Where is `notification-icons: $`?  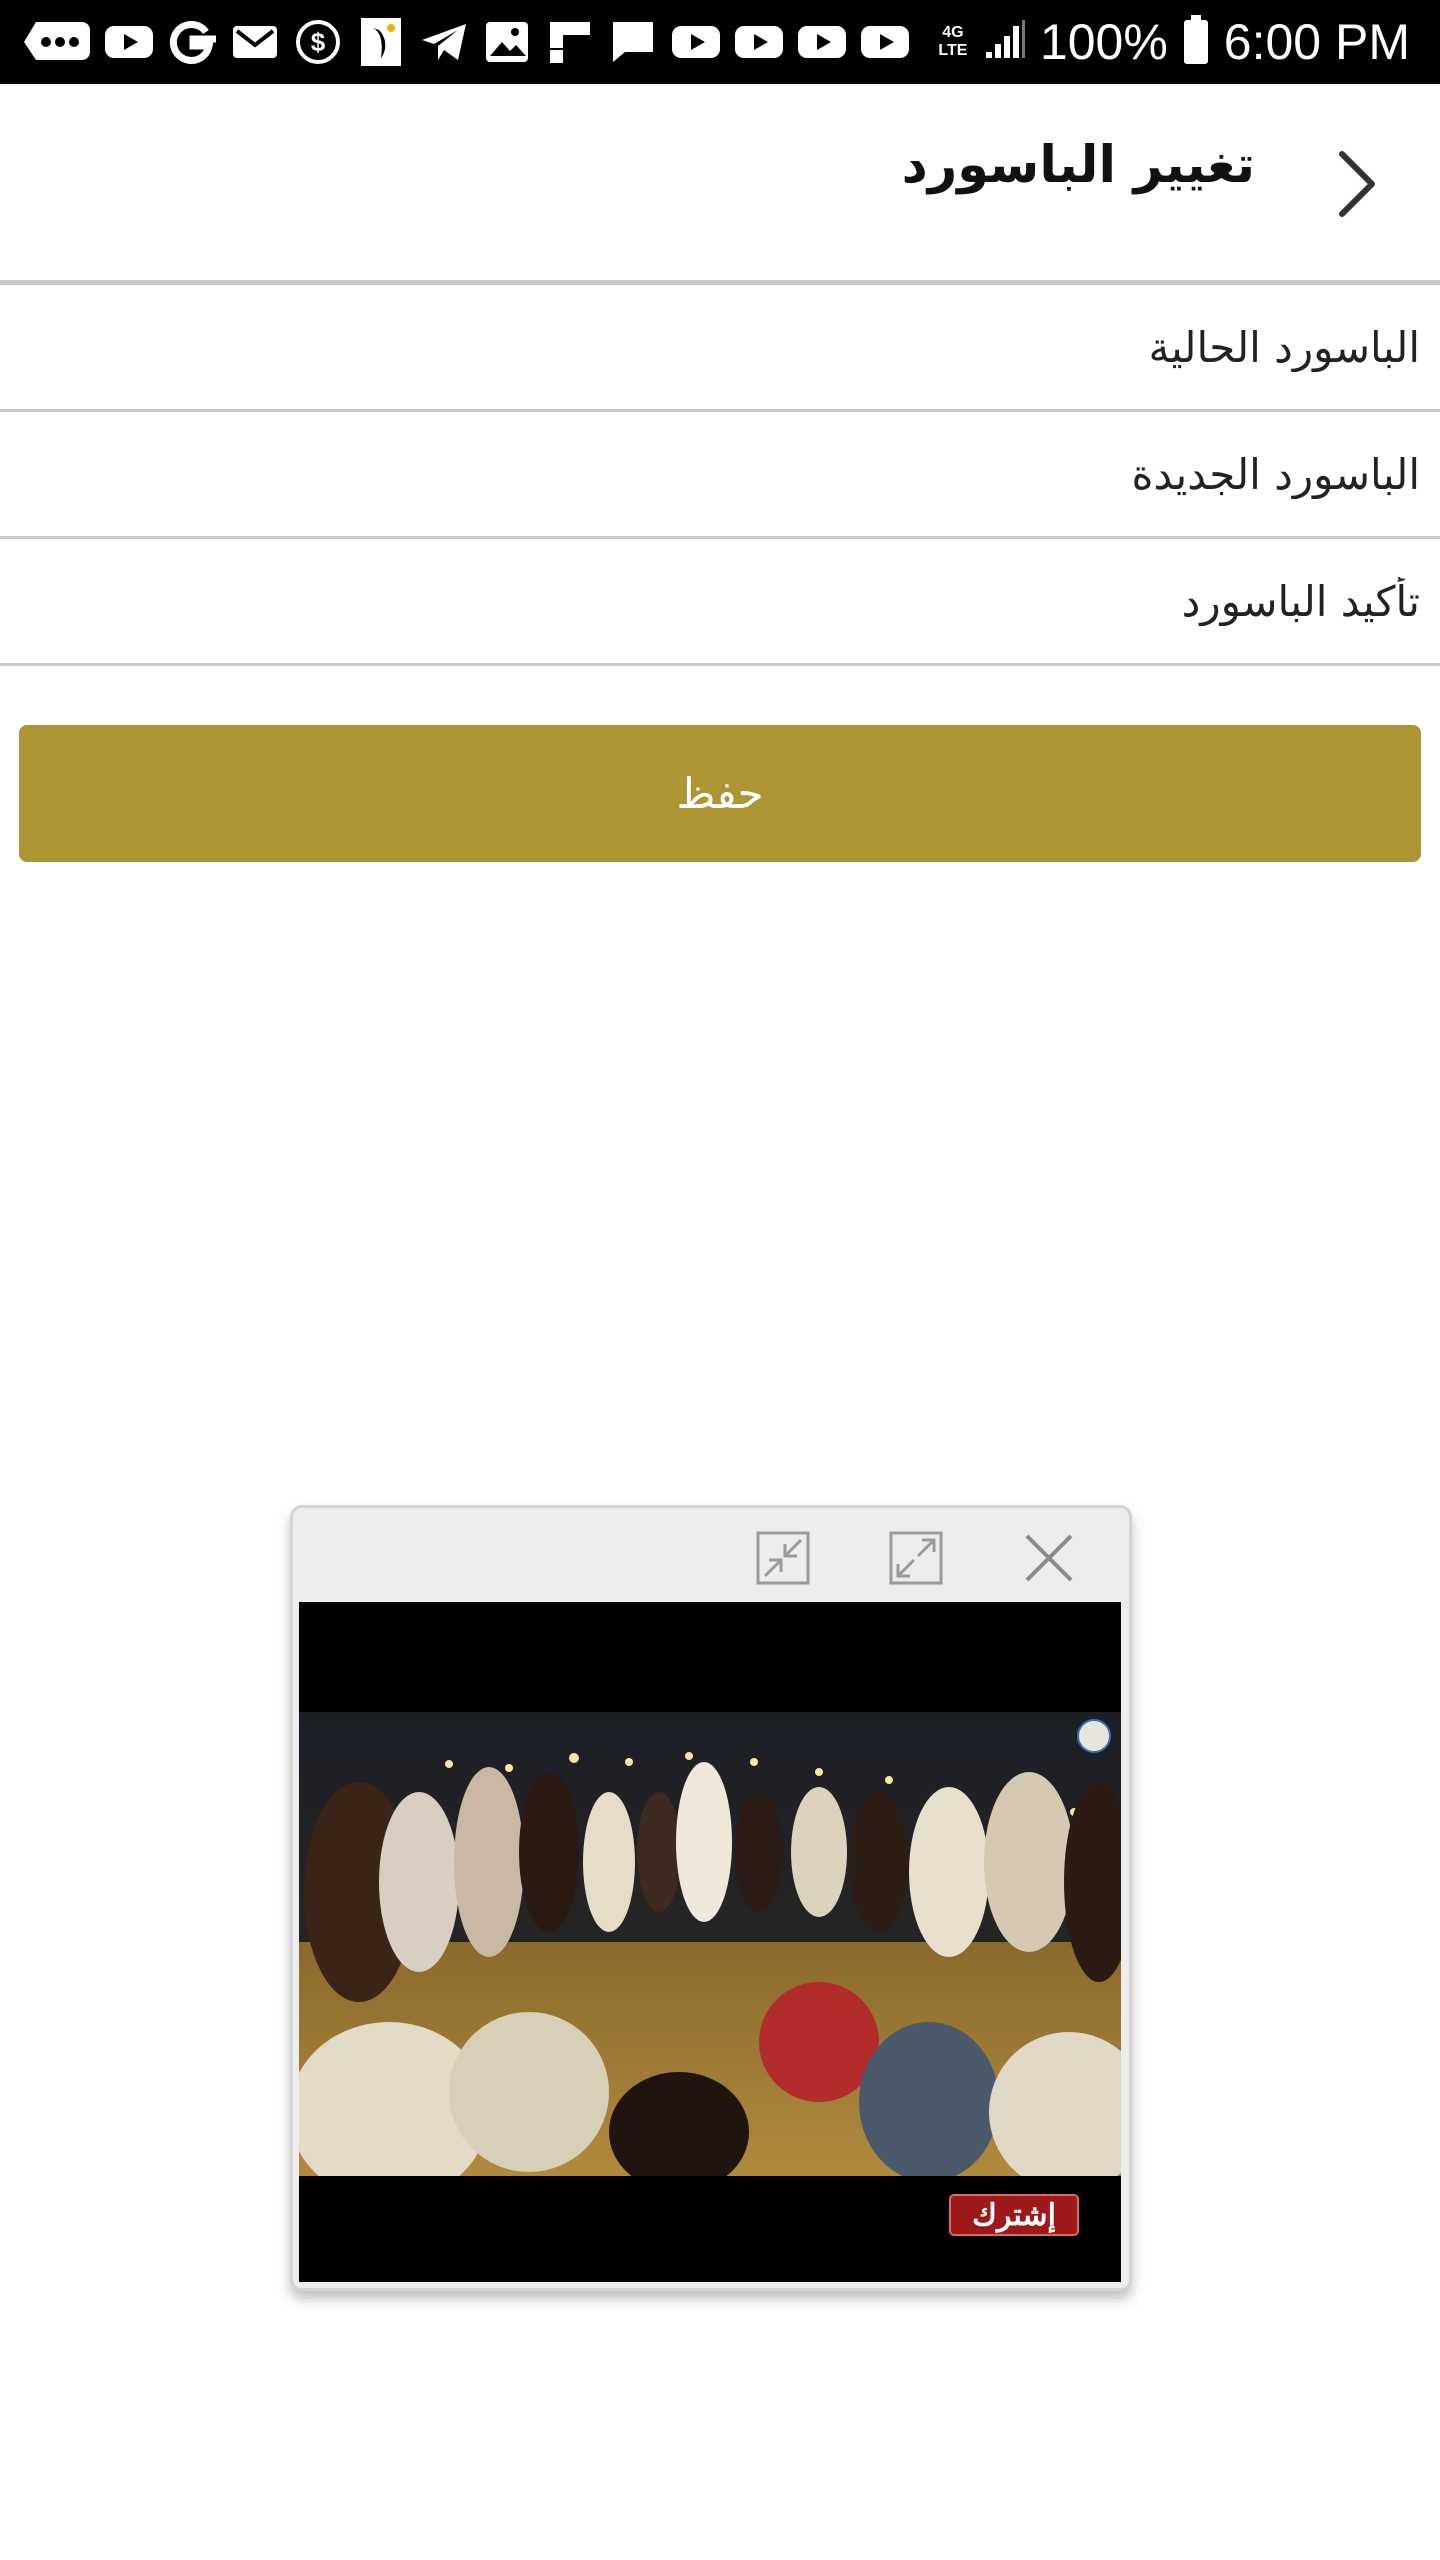
notification-icons: $ is located at coordinates (472, 42).